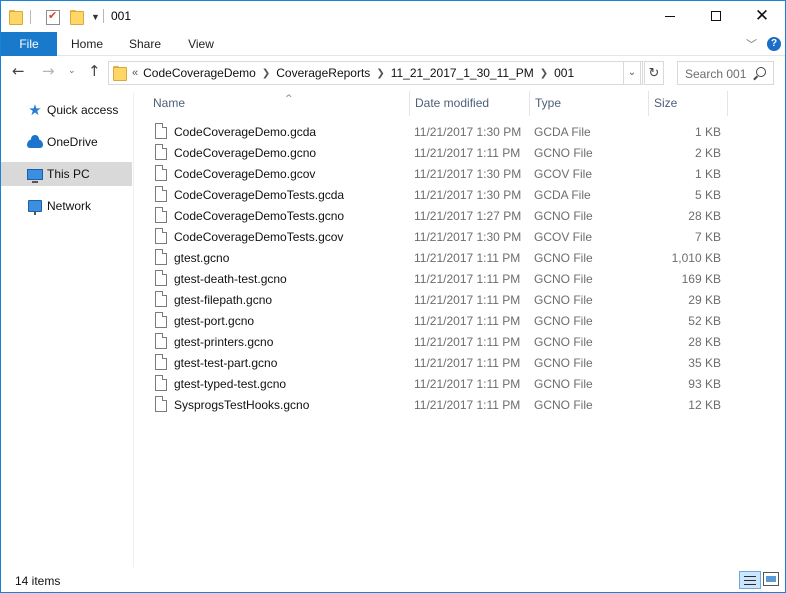  Describe the element at coordinates (259, 215) in the screenshot. I see `file-name: CodeCoverageDemoTests.gcno` at that location.